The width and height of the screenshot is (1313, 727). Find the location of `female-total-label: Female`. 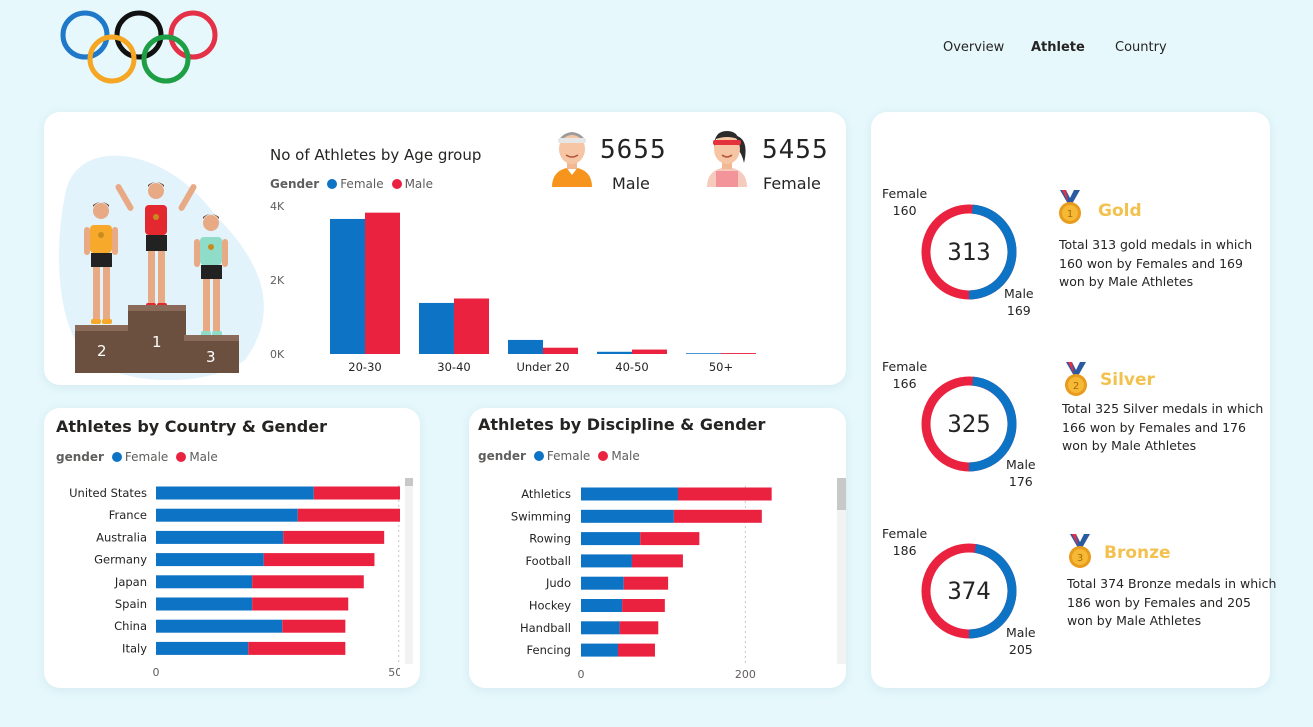

female-total-label: Female is located at coordinates (792, 183).